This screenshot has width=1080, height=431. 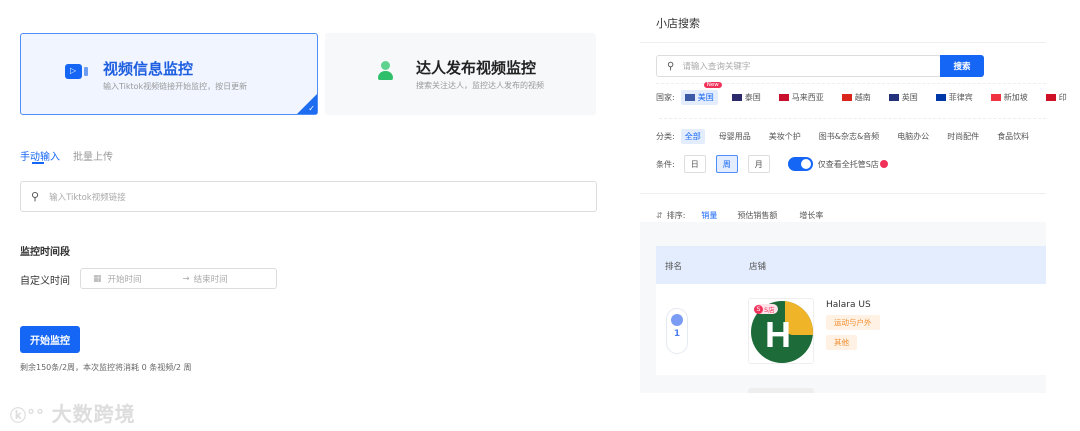 What do you see at coordinates (883, 164) in the screenshot?
I see `s-store-icon` at bounding box center [883, 164].